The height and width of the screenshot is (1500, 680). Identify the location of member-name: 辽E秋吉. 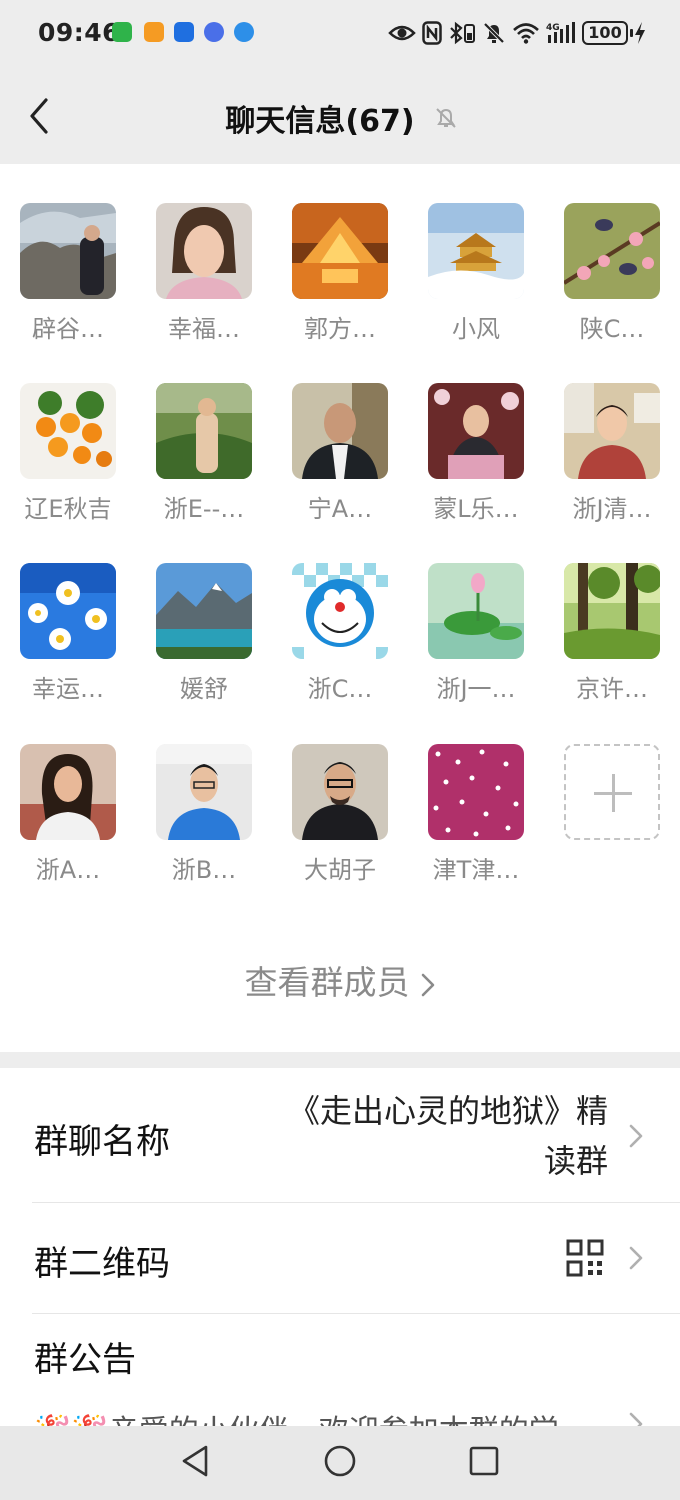
(68, 509).